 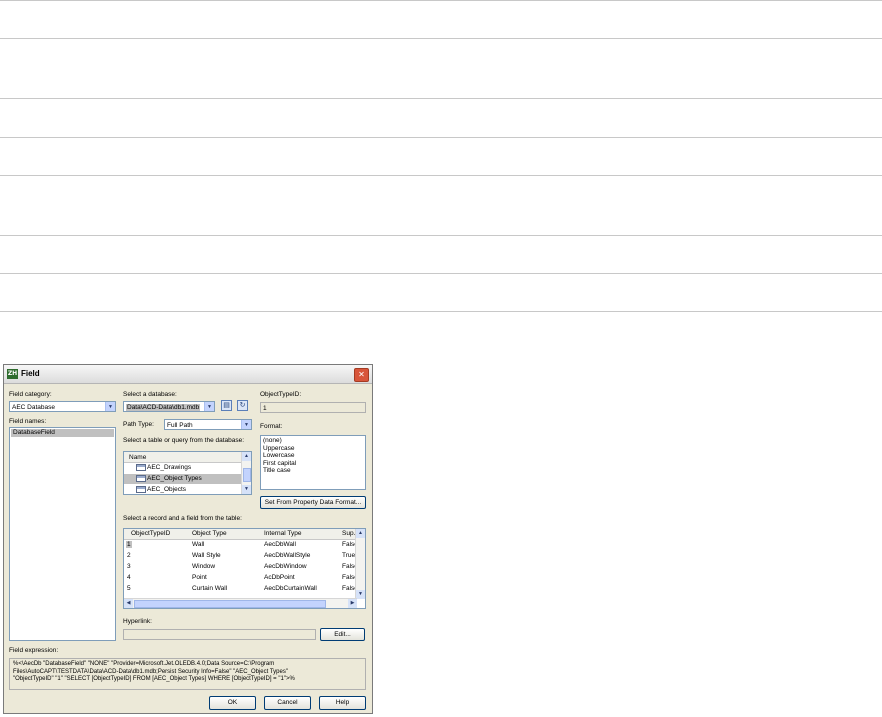 What do you see at coordinates (129, 566) in the screenshot?
I see `cell-objecttypeid: 3` at bounding box center [129, 566].